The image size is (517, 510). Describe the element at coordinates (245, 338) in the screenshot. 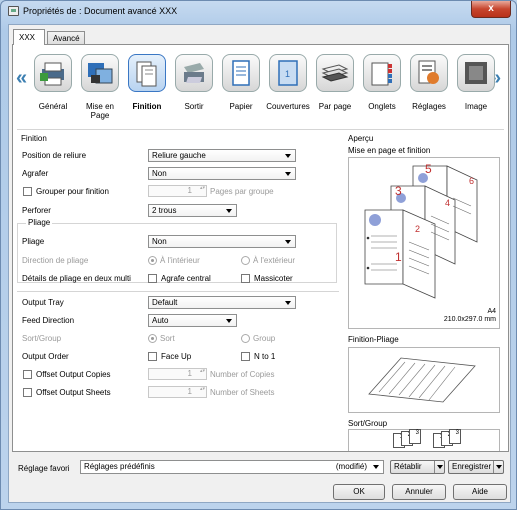

I see `group-radio` at that location.